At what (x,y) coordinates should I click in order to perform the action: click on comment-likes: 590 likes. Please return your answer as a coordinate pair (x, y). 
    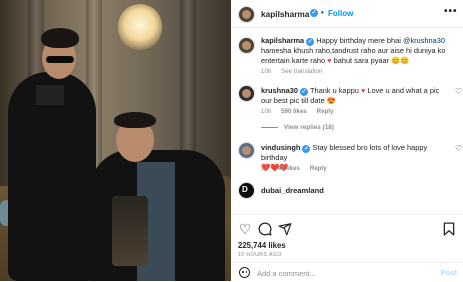
    Looking at the image, I should click on (294, 111).